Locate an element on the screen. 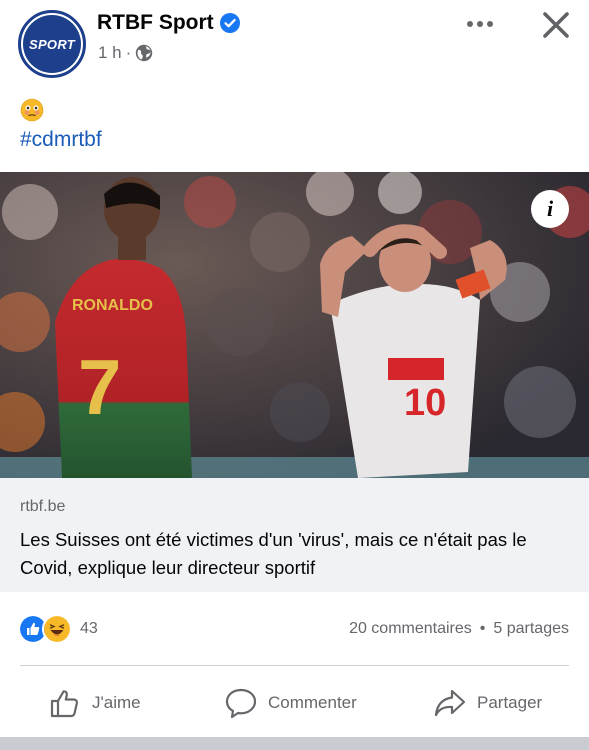 This screenshot has width=589, height=750. action-bar: J'aime Commenter Partager is located at coordinates (294, 703).